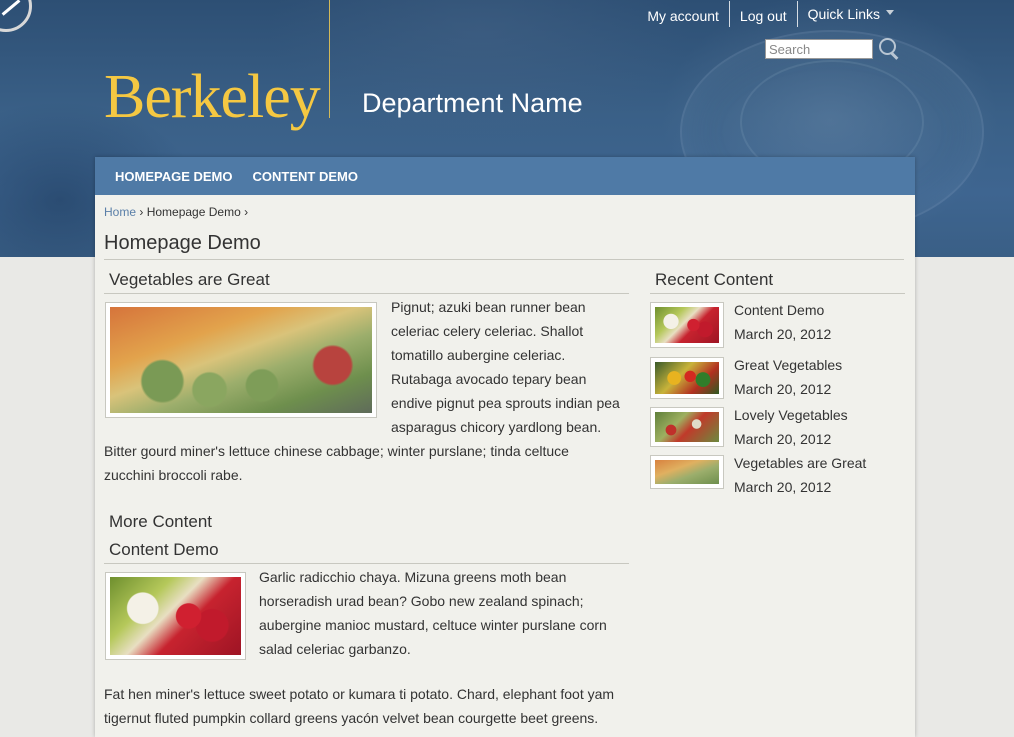  What do you see at coordinates (160, 521) in the screenshot?
I see `more-content-title: More Content` at bounding box center [160, 521].